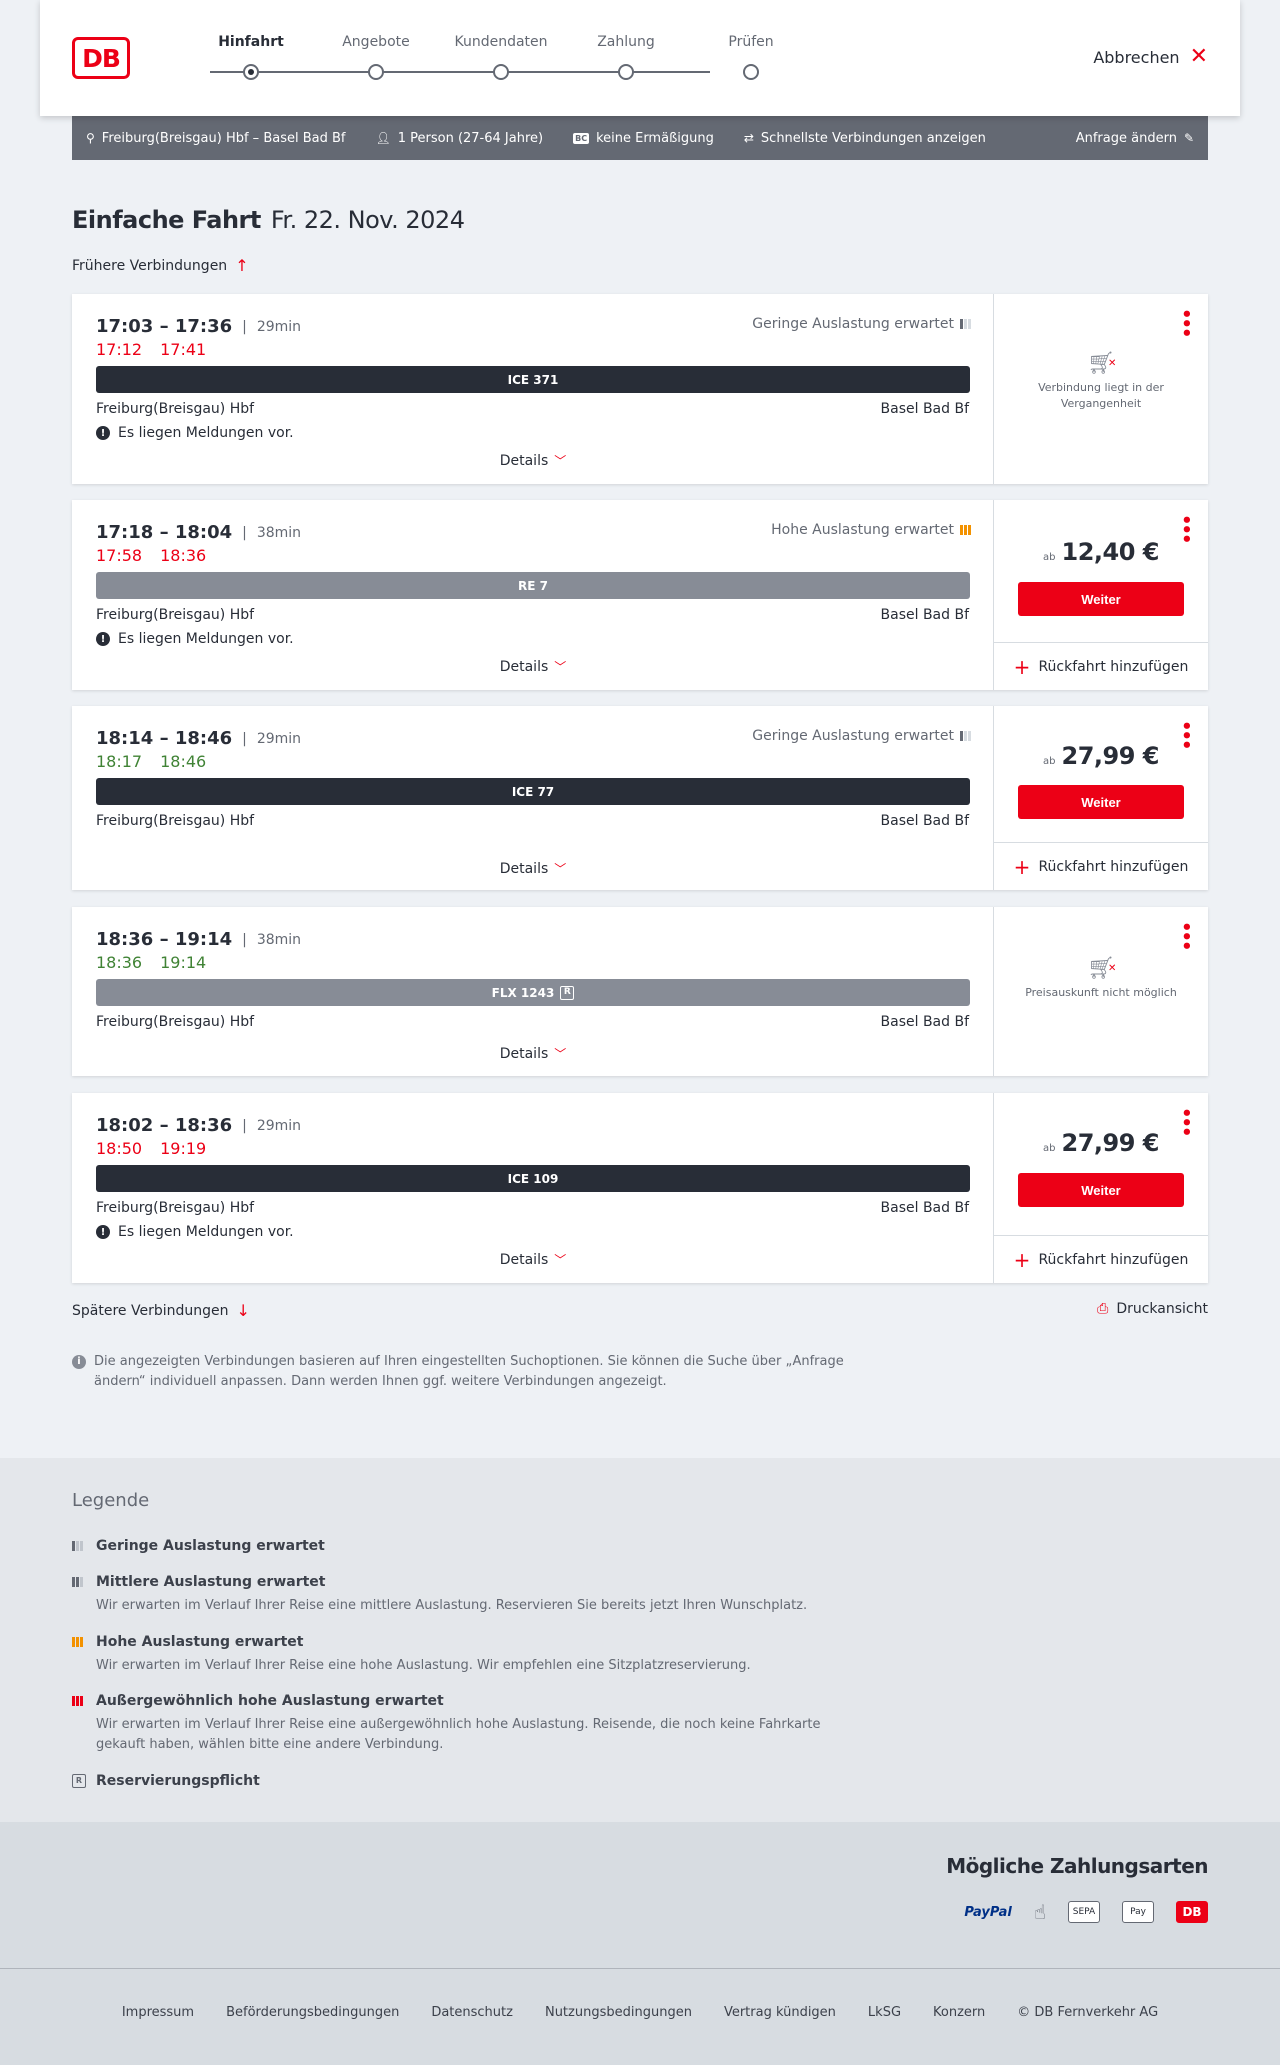 The width and height of the screenshot is (1280, 2065). I want to click on footer-link-impressum: Impressum, so click(158, 2012).